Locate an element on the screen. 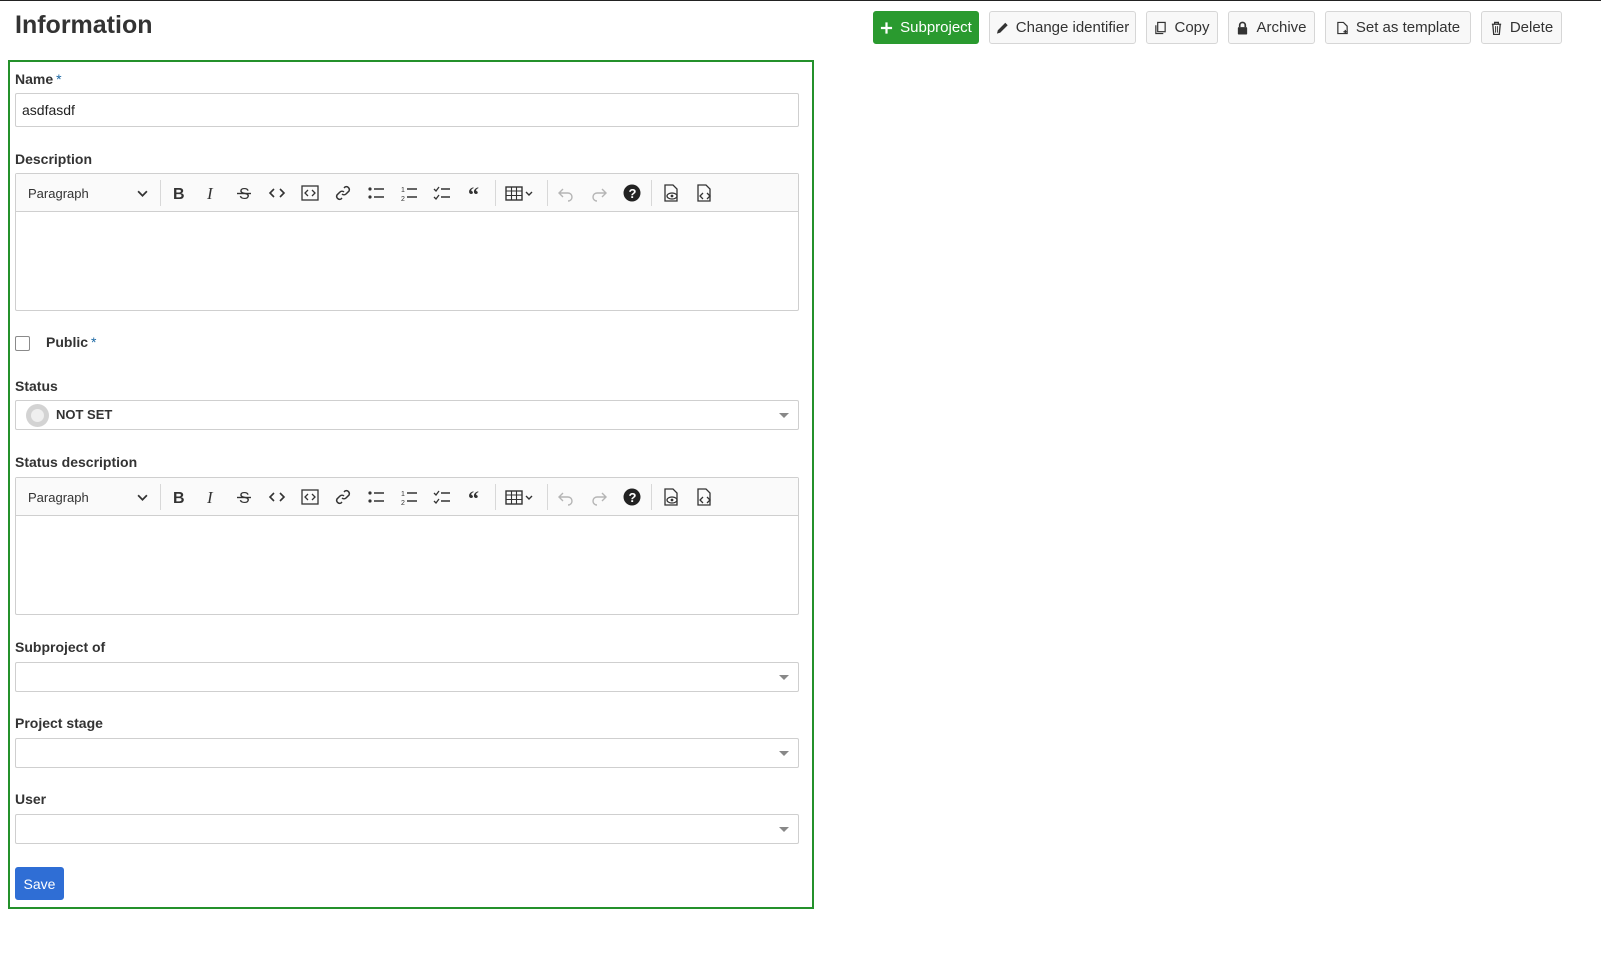  bulleted-list-icon is located at coordinates (376, 193).